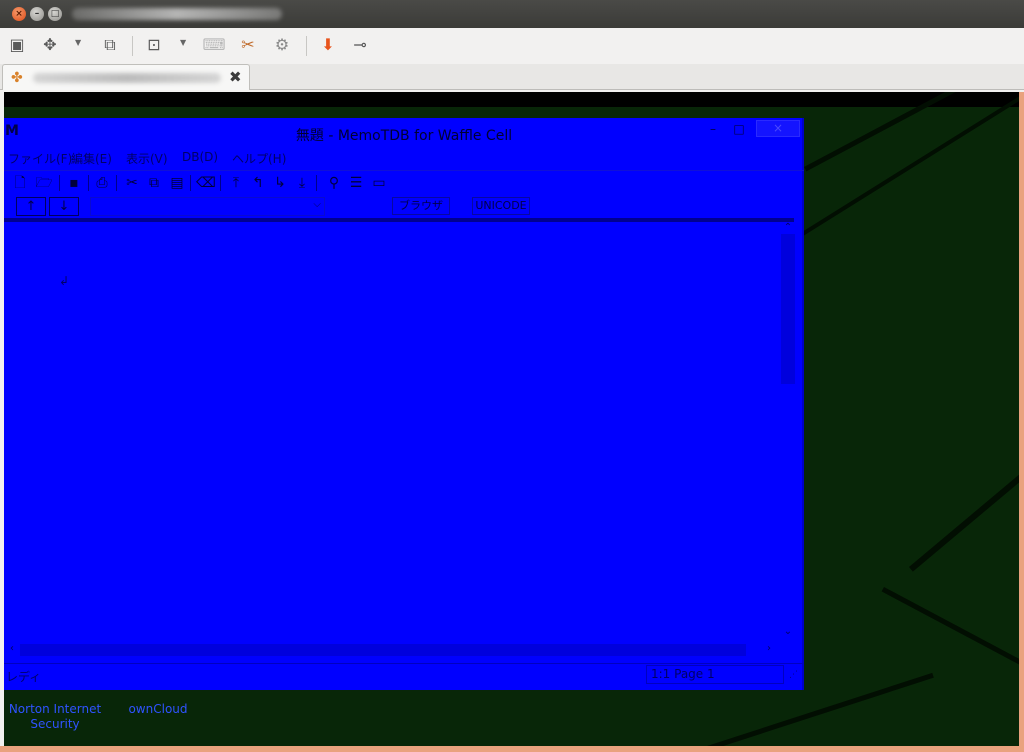  What do you see at coordinates (258, 183) in the screenshot?
I see `prev-record-icon: ↰` at bounding box center [258, 183].